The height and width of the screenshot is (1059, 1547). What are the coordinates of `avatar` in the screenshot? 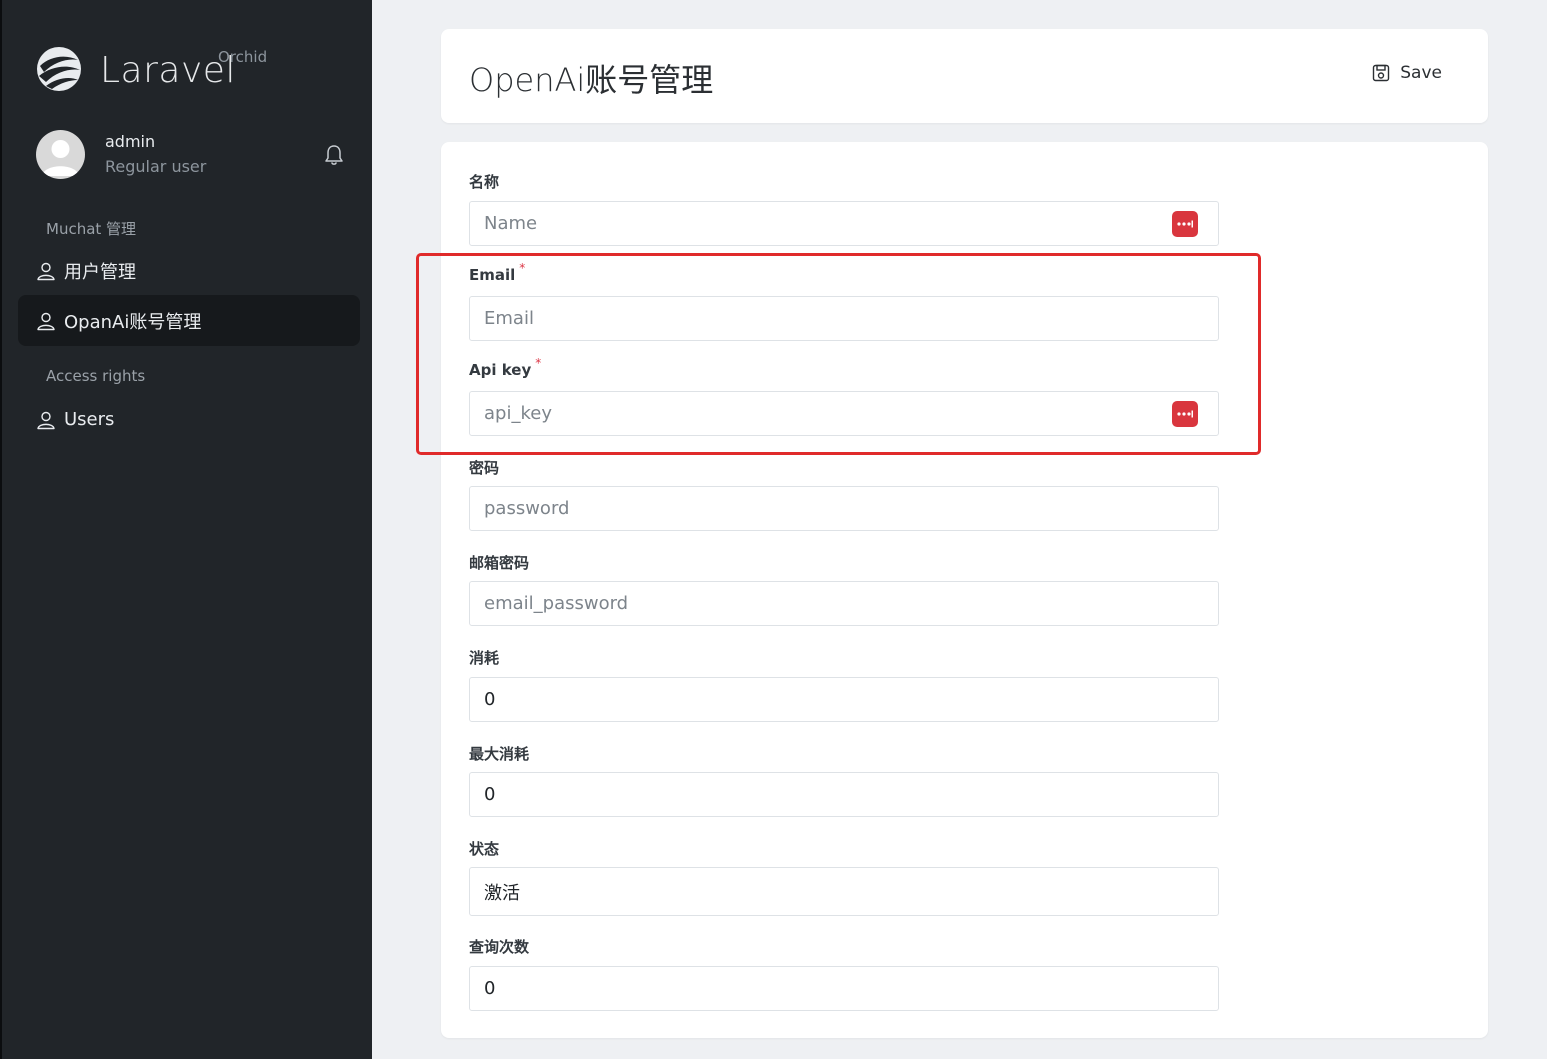 It's located at (60, 154).